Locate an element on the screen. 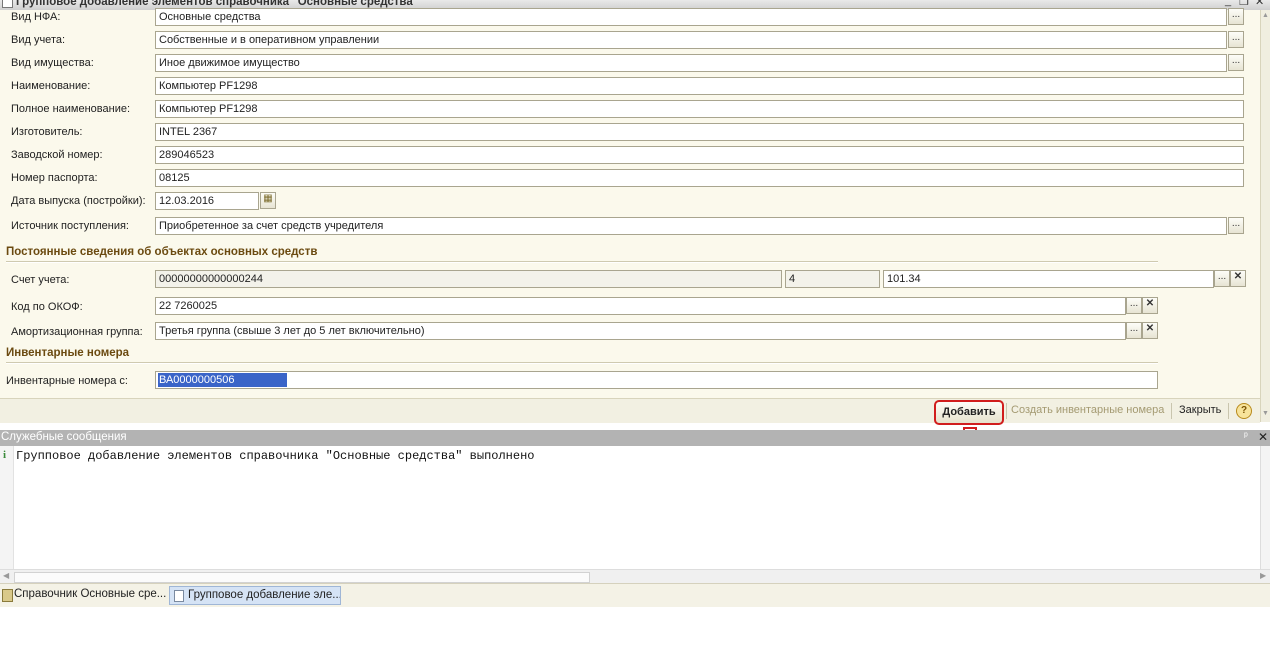 The height and width of the screenshot is (648, 1270). help-icon: ? is located at coordinates (1244, 411).